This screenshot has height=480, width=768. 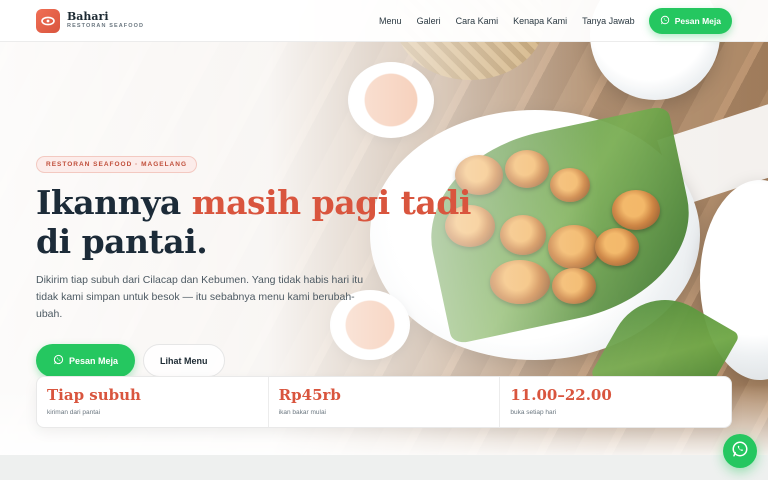 I want to click on hero-book-table-button: Pesan Meja, so click(x=86, y=360).